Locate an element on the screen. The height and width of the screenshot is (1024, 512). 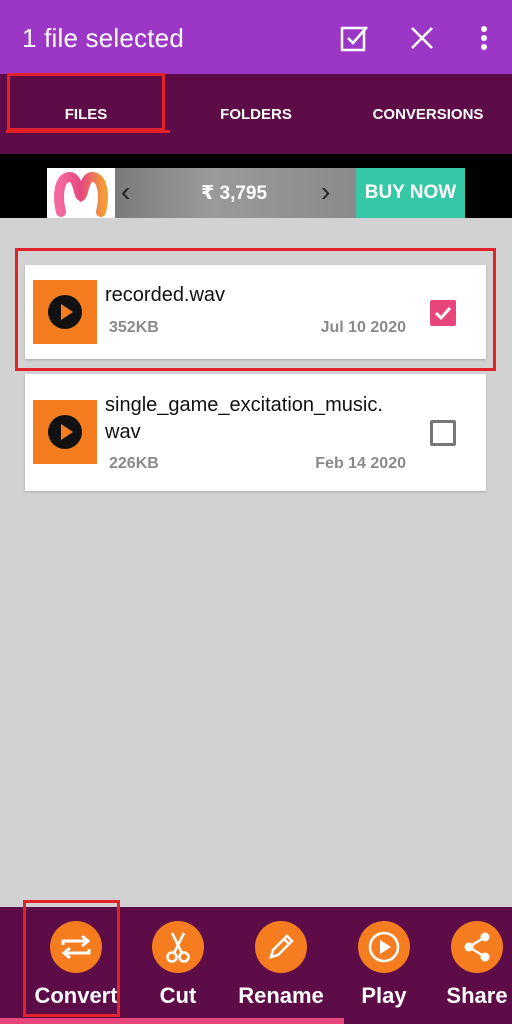
share-button: Share is located at coordinates (469, 965).